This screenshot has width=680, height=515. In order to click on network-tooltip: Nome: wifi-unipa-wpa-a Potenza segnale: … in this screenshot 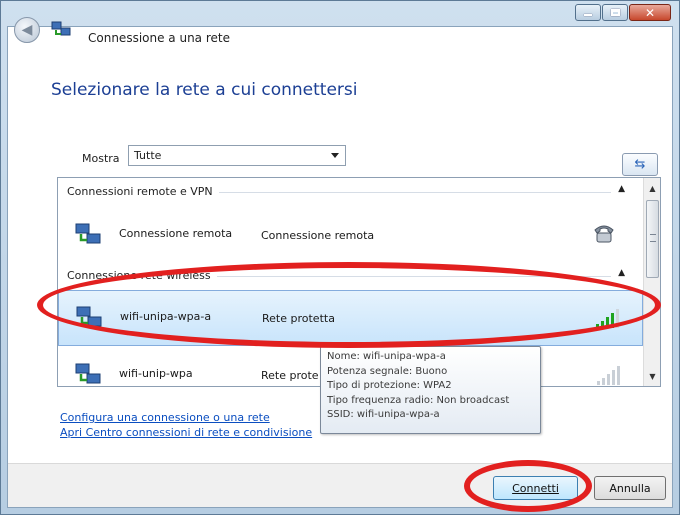, I will do `click(430, 390)`.